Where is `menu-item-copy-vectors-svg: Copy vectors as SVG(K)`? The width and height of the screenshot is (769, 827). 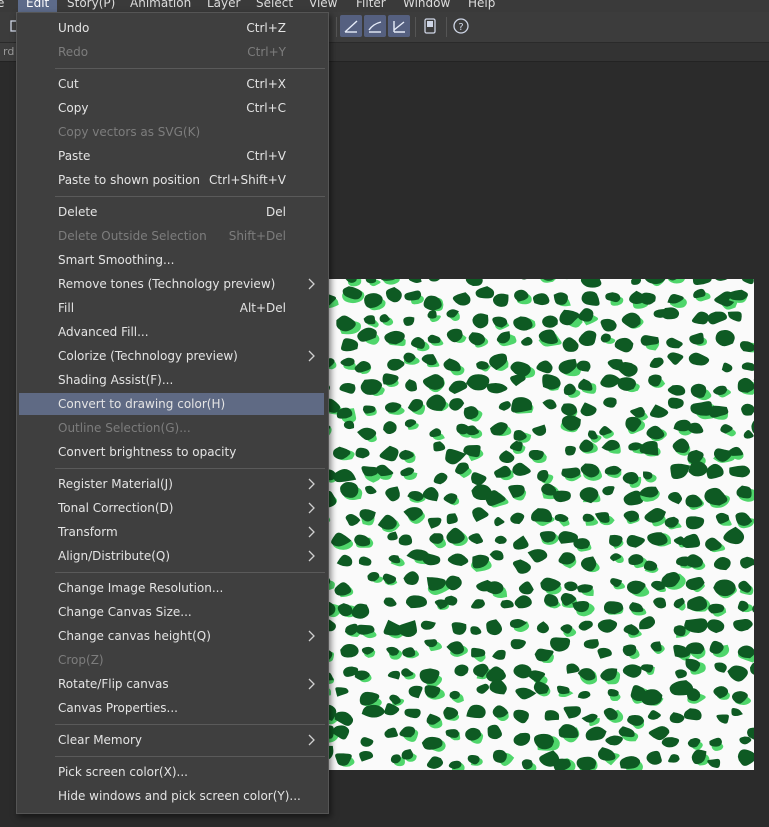
menu-item-copy-vectors-svg: Copy vectors as SVG(K) is located at coordinates (171, 132).